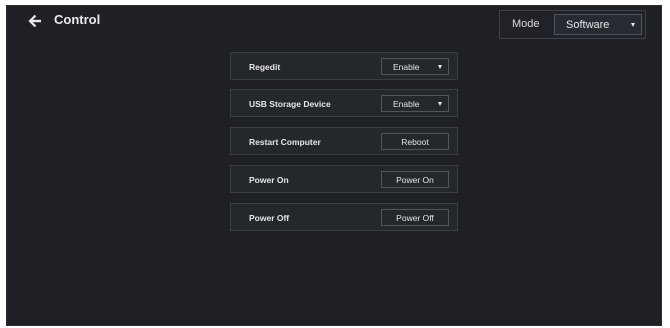  I want to click on power-on-button-label: Power On, so click(415, 180).